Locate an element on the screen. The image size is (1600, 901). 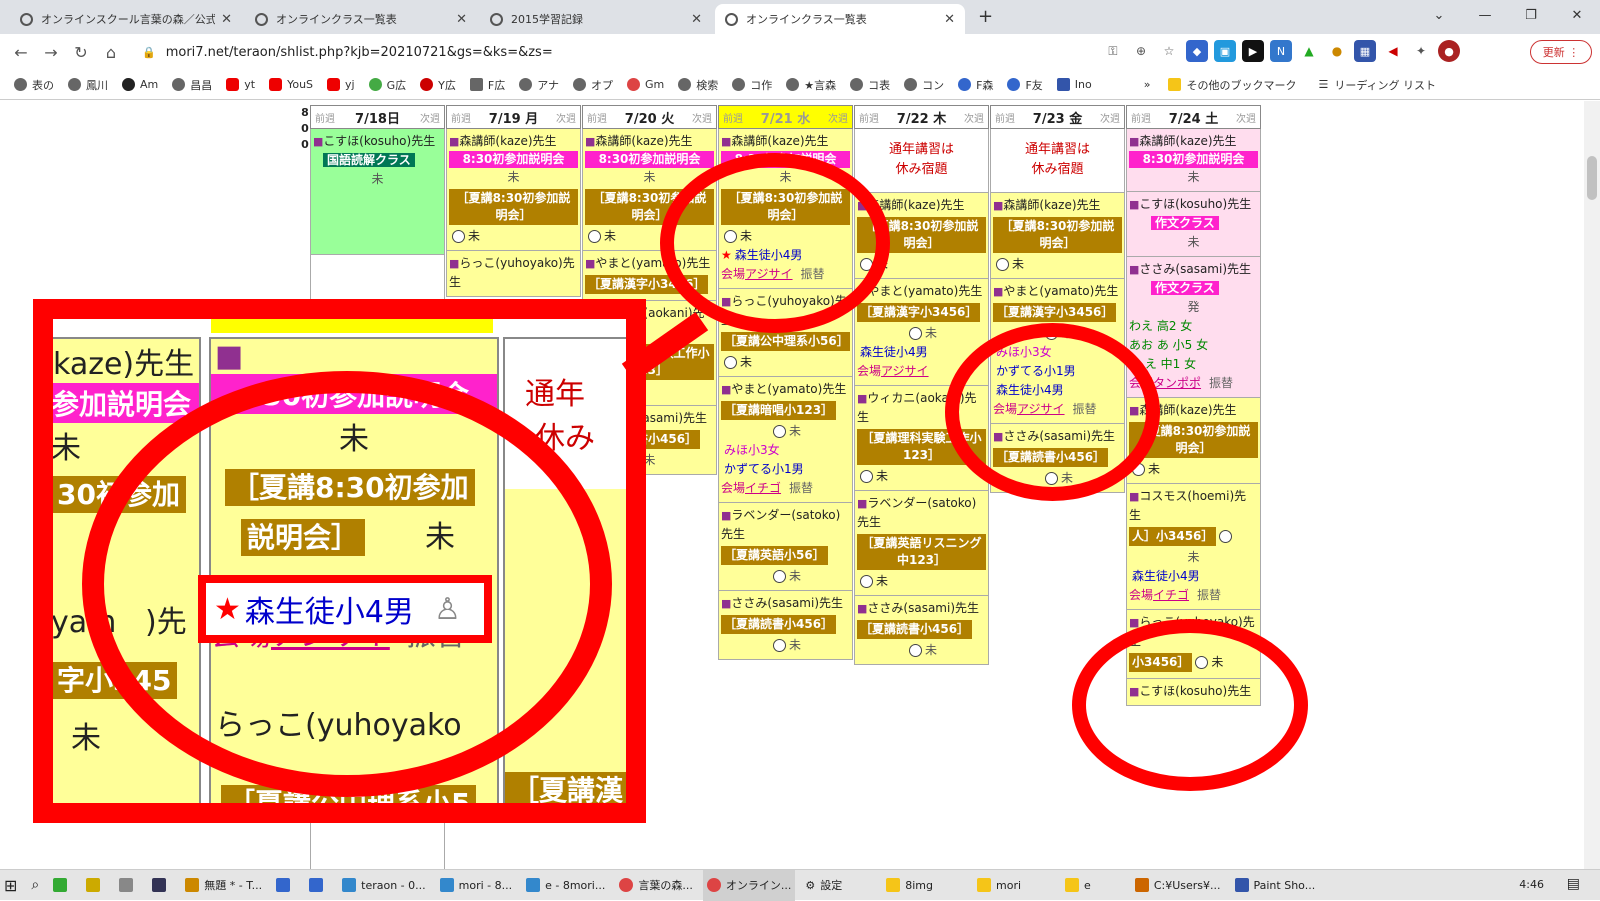
clock: 4:46 is located at coordinates (1531, 884).